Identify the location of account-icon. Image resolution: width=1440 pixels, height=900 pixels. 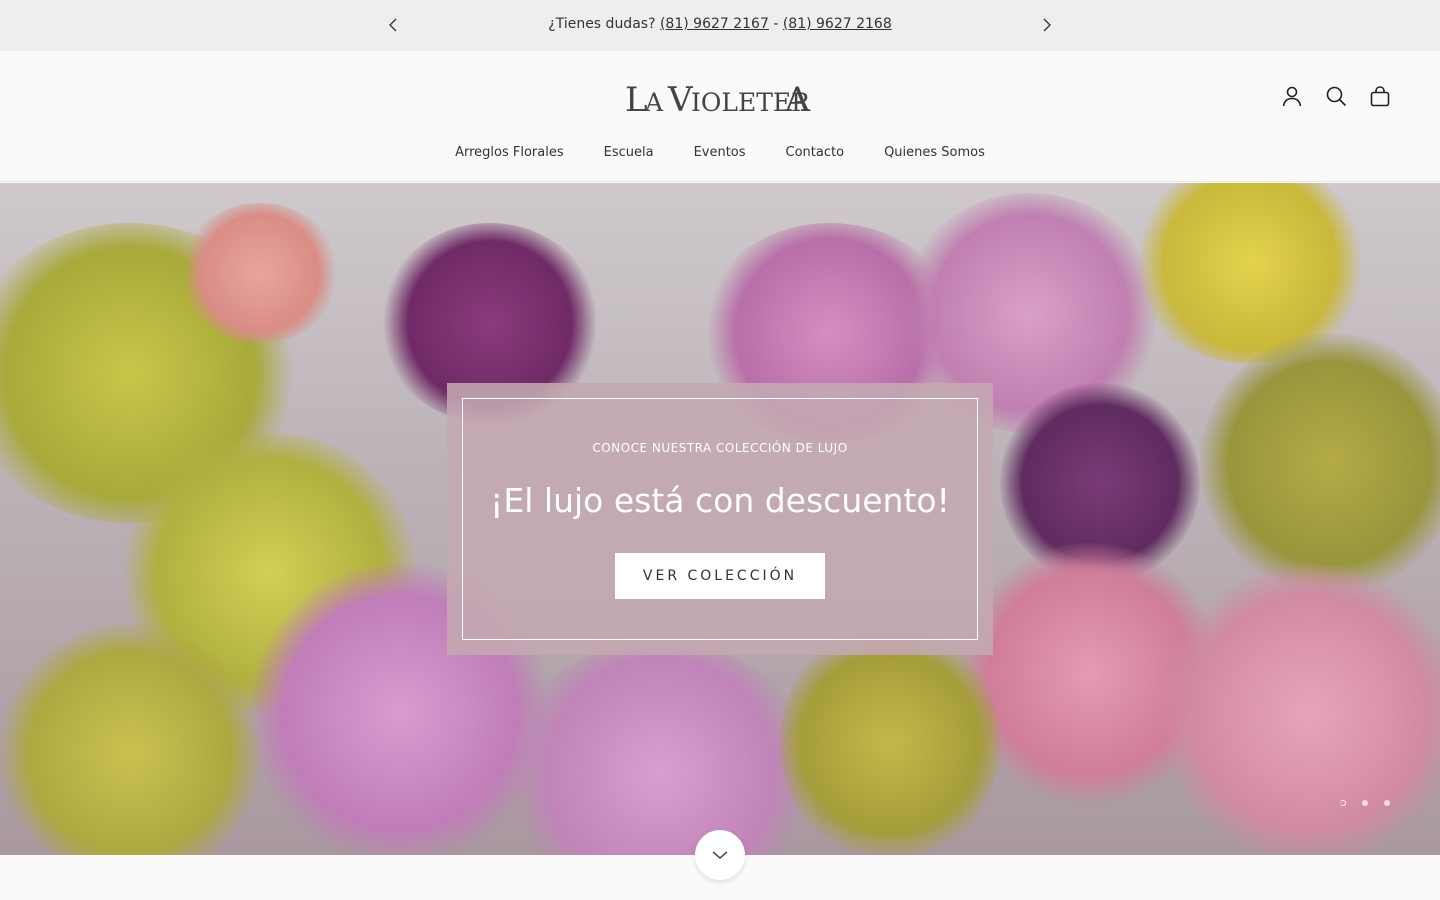
(1292, 96).